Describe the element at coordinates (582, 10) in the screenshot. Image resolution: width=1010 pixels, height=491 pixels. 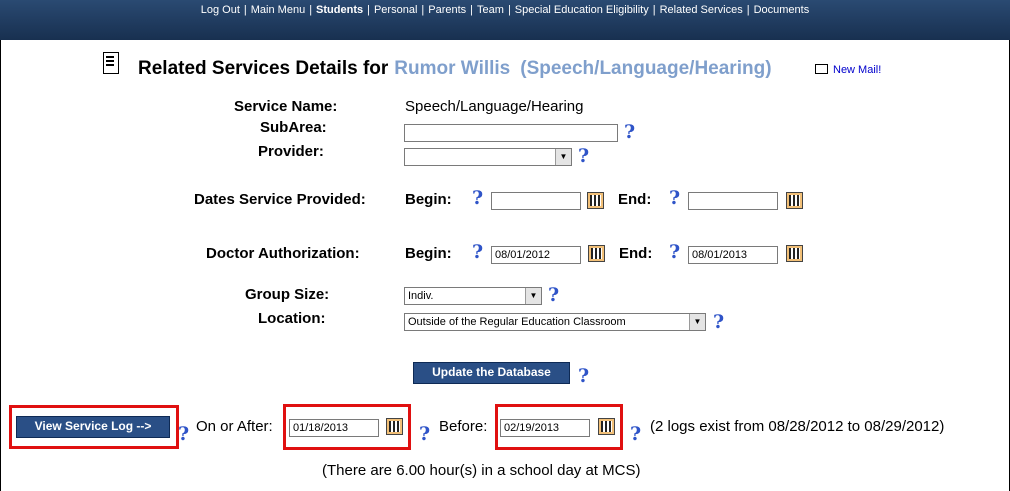
I see `nav-link-special-ed-eligibility: Special Education Eligibility` at that location.